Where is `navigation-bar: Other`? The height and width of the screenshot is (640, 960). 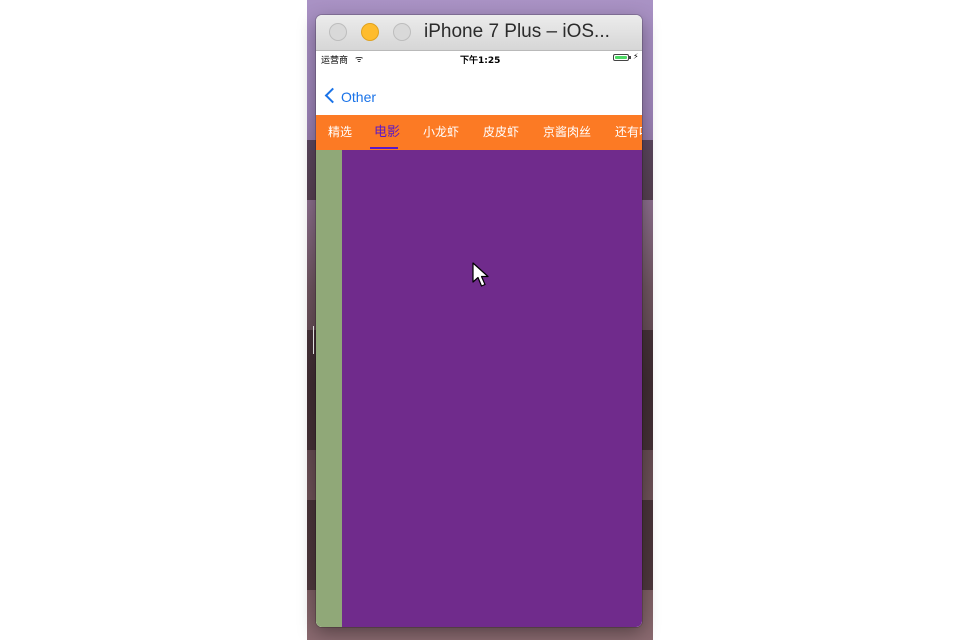
navigation-bar: Other is located at coordinates (479, 90).